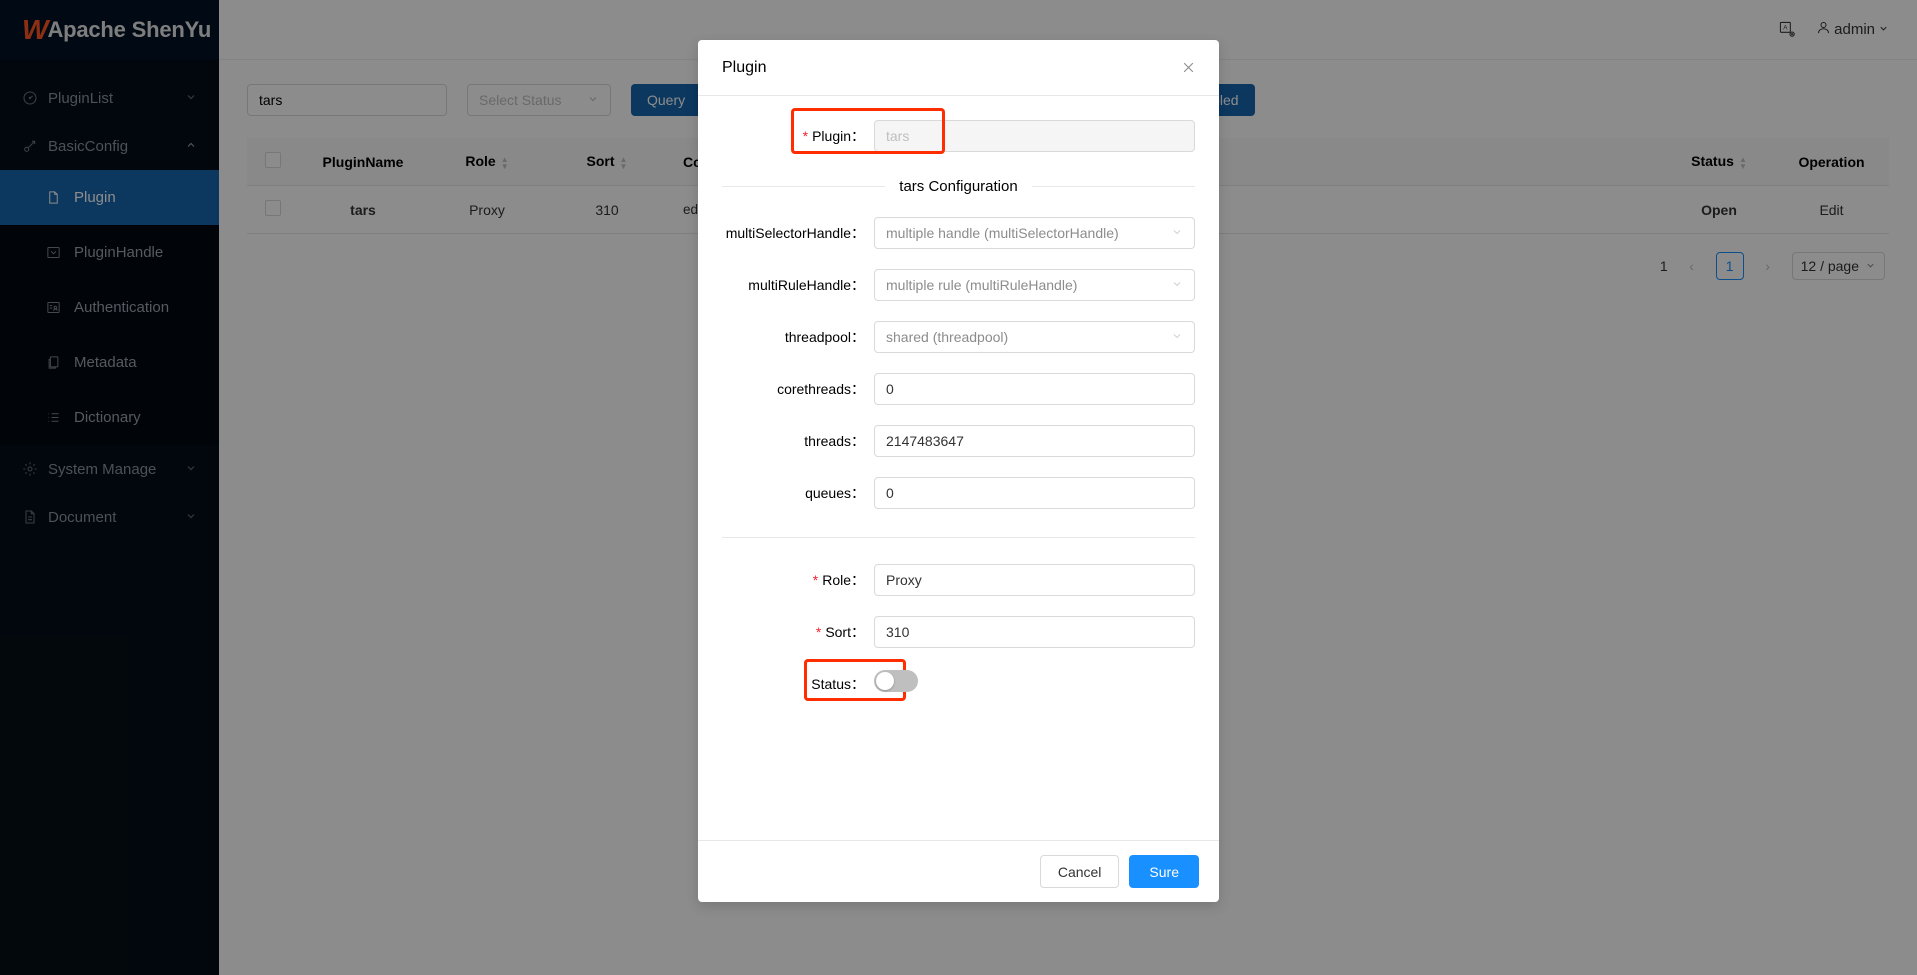 The image size is (1917, 975). I want to click on form-row-threadpool: threadpool： shared (threadpool), so click(958, 337).